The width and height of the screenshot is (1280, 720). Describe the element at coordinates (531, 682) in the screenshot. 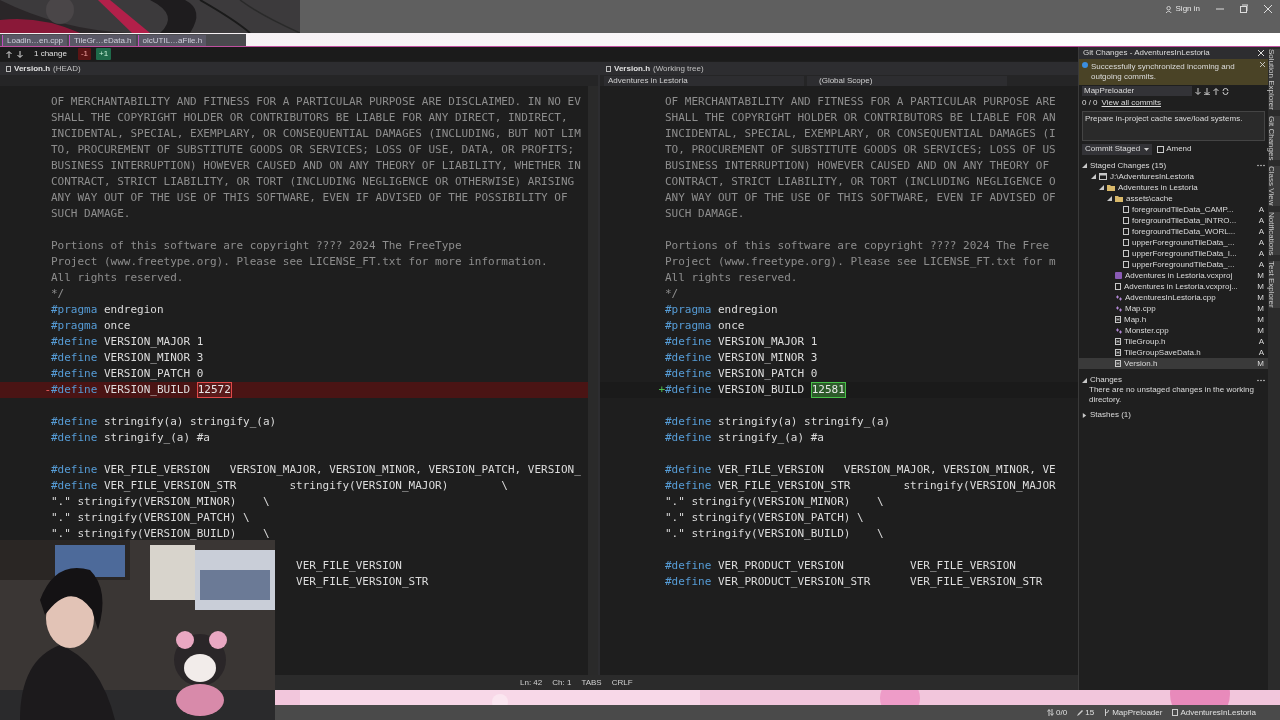

I see `line-number: Ln: 42` at that location.